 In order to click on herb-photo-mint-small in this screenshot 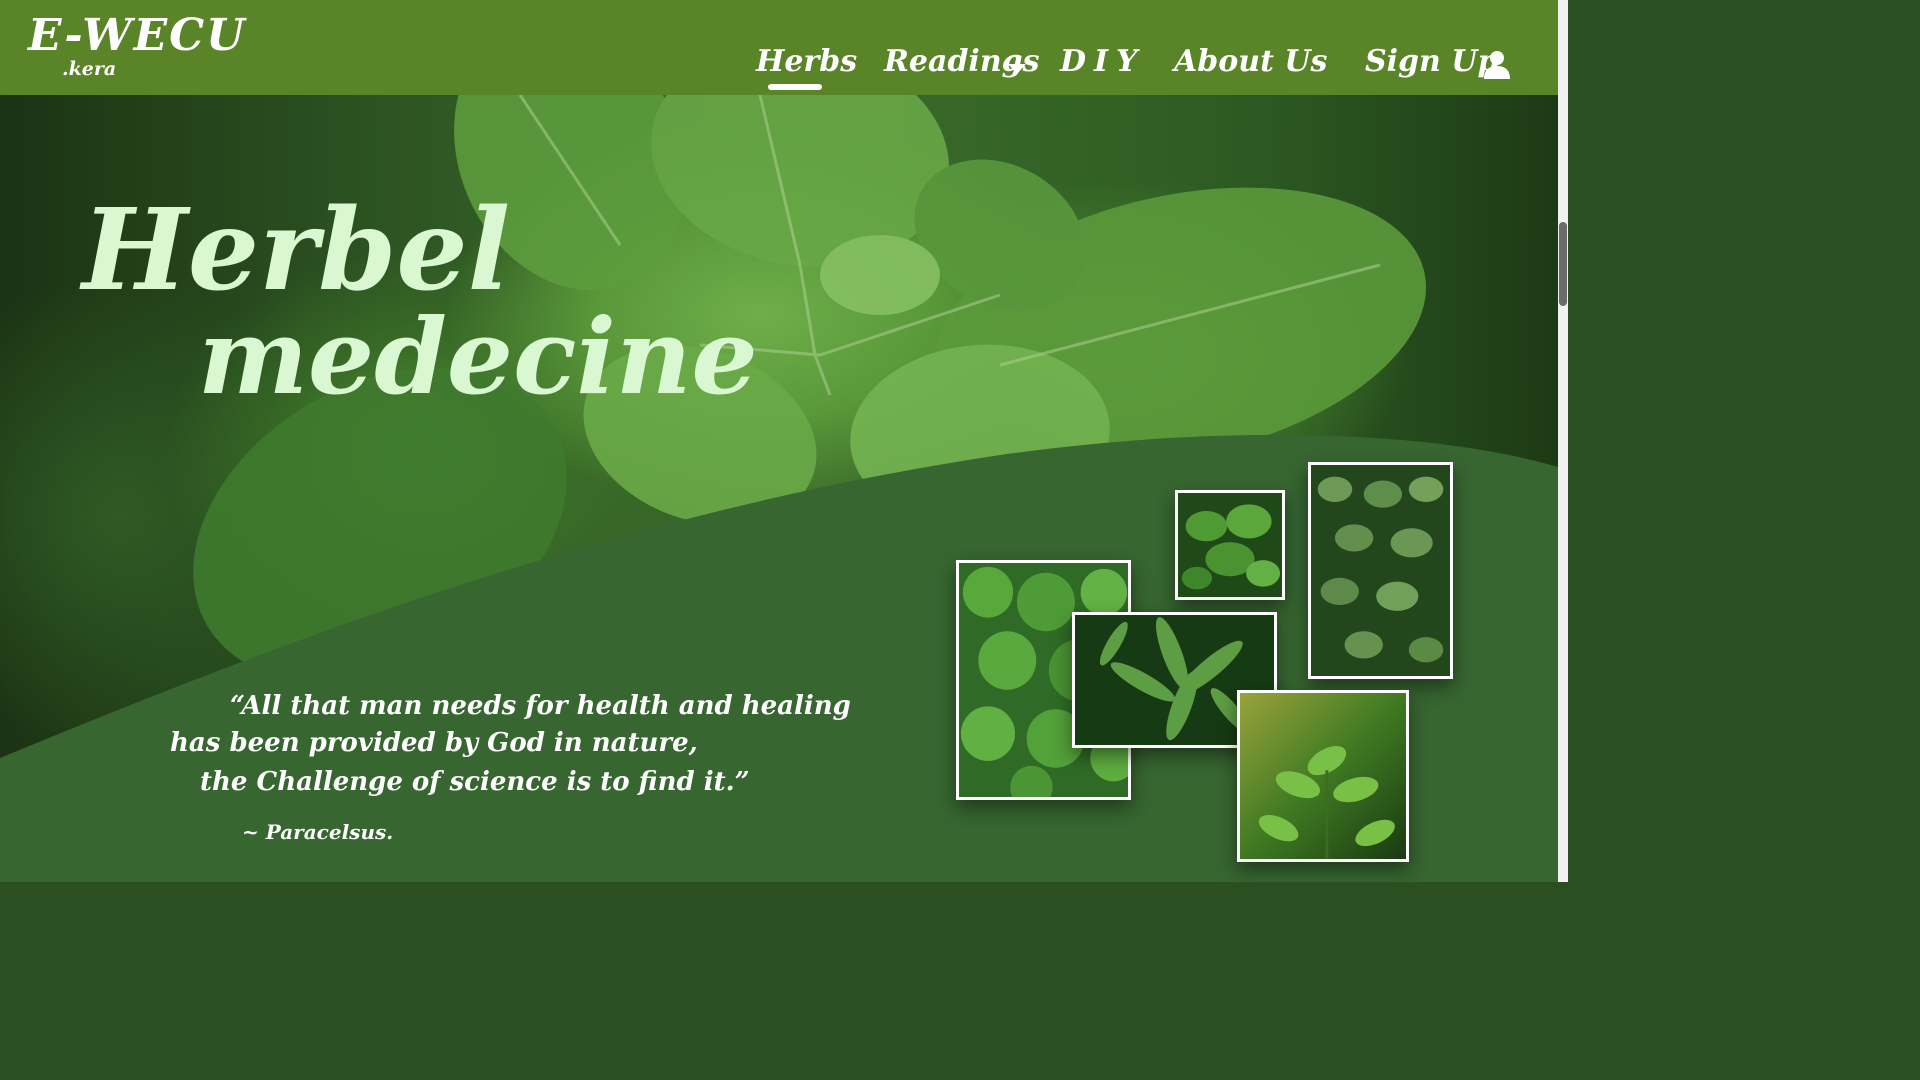, I will do `click(1230, 545)`.